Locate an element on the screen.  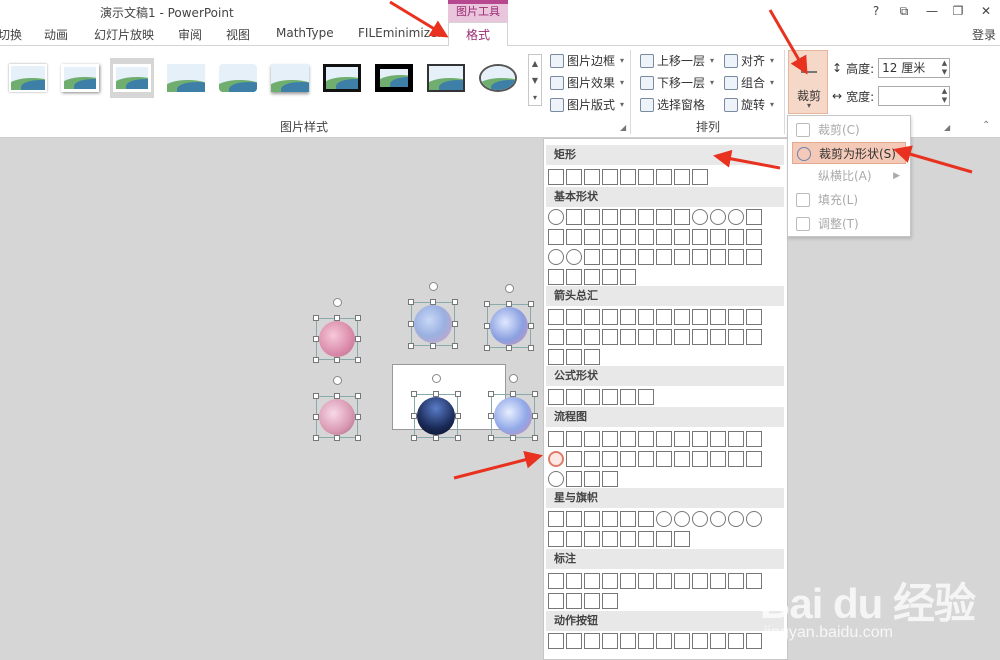
slide-picture is located at coordinates (509, 326).